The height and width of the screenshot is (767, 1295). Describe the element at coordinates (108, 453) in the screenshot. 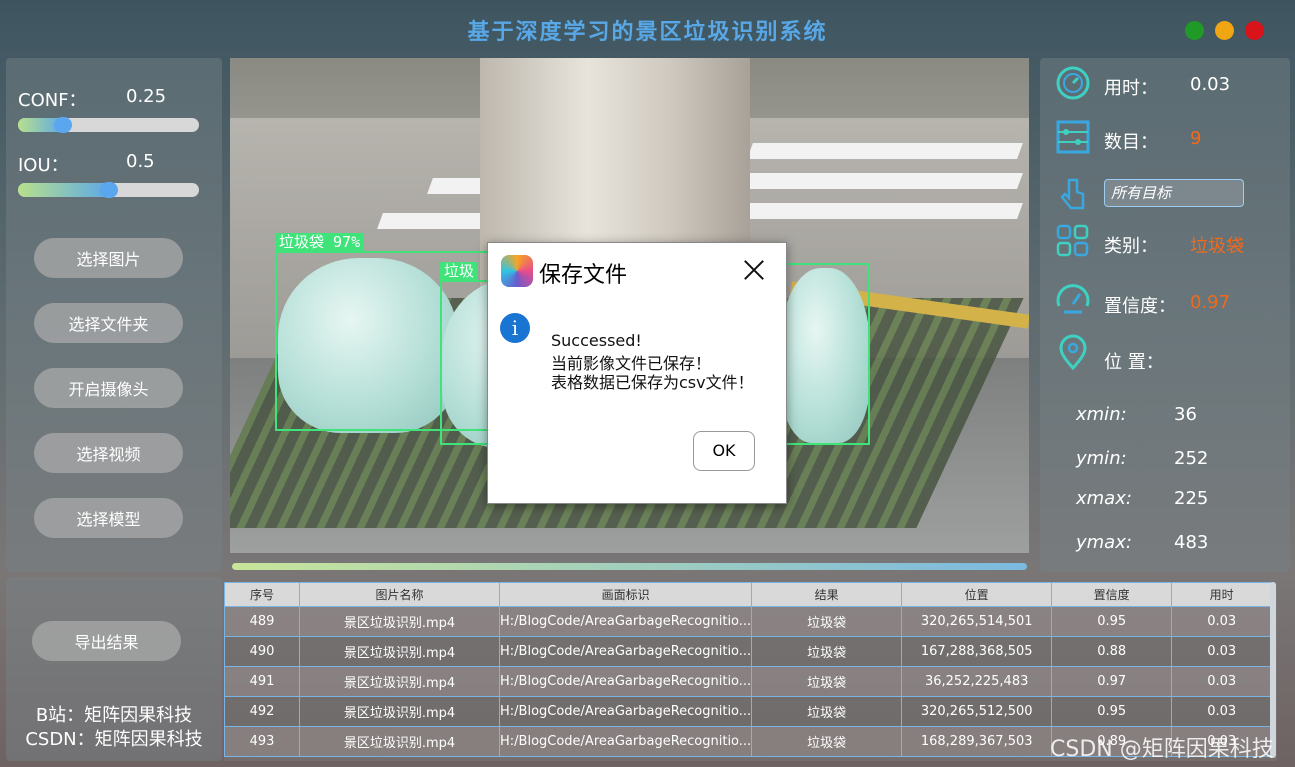

I see `select-video-button: 选择视频` at that location.